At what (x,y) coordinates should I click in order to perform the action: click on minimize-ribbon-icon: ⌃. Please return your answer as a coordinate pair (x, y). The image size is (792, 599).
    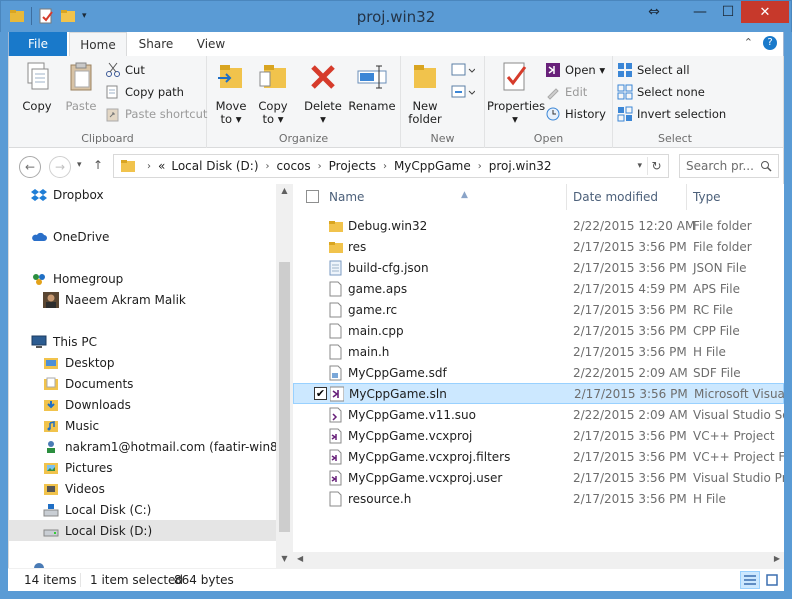
    Looking at the image, I should click on (748, 43).